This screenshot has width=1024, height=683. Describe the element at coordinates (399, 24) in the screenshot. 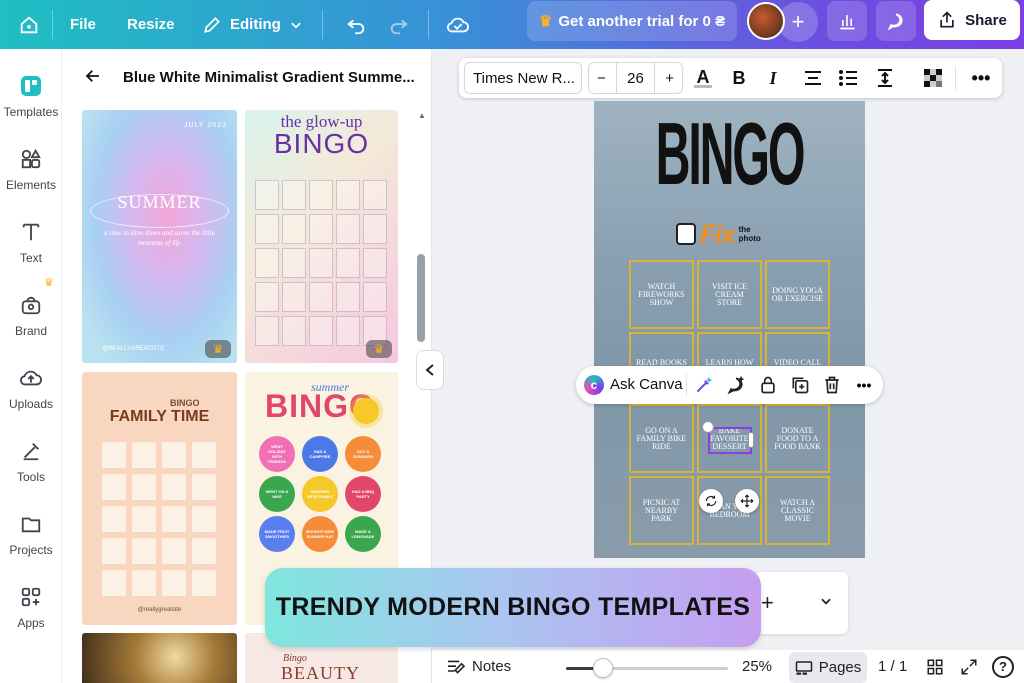

I see `redo-button` at that location.